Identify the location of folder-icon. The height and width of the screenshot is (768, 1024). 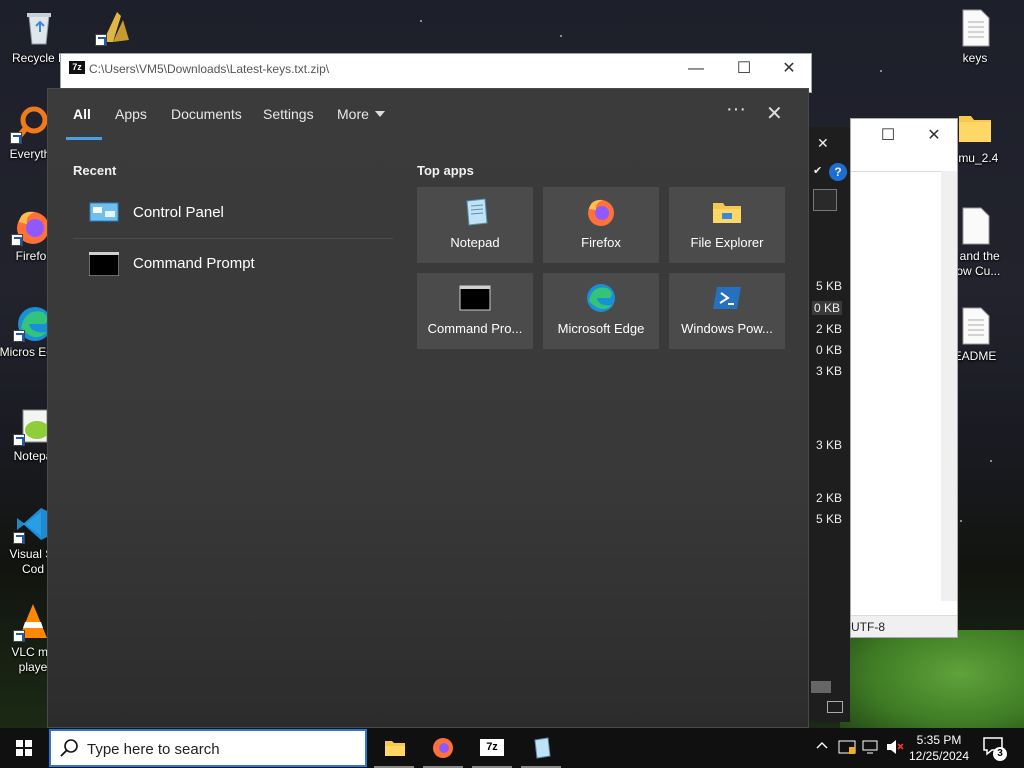
(975, 128).